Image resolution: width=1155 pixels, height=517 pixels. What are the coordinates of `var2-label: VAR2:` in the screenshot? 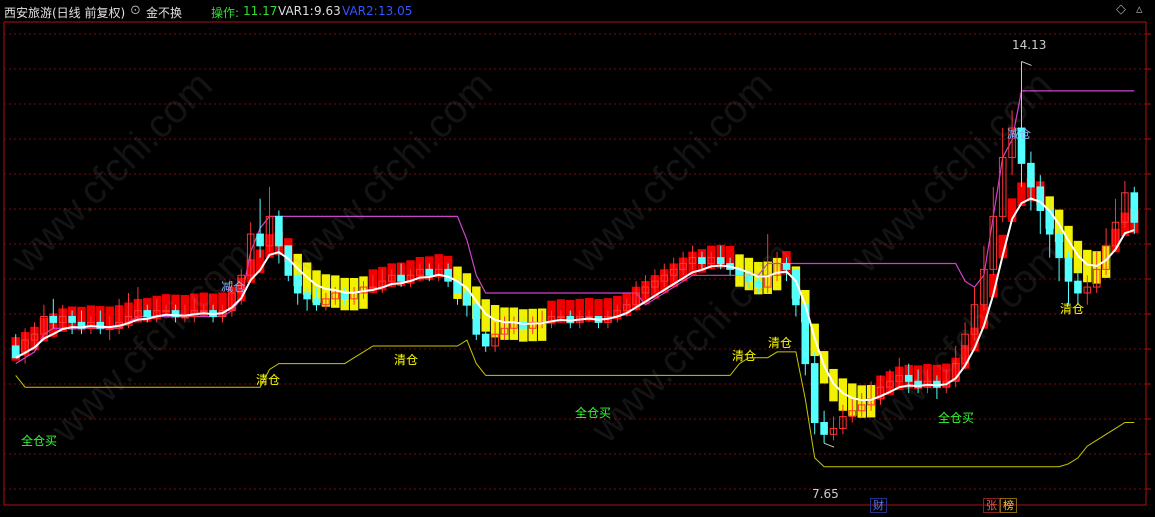 It's located at (360, 11).